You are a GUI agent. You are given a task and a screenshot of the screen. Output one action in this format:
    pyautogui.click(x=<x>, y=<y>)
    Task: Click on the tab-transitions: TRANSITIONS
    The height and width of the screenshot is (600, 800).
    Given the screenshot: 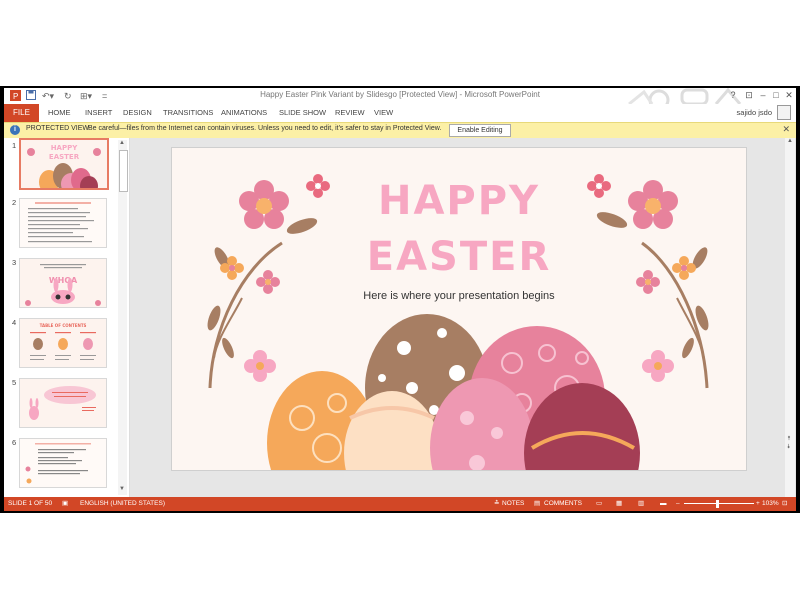 What is the action you would take?
    pyautogui.click(x=188, y=113)
    